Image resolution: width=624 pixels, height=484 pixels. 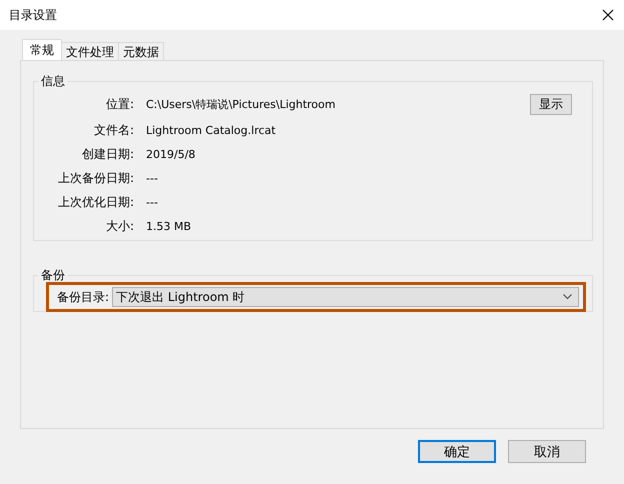 What do you see at coordinates (107, 154) in the screenshot?
I see `field-label: 创建日期:` at bounding box center [107, 154].